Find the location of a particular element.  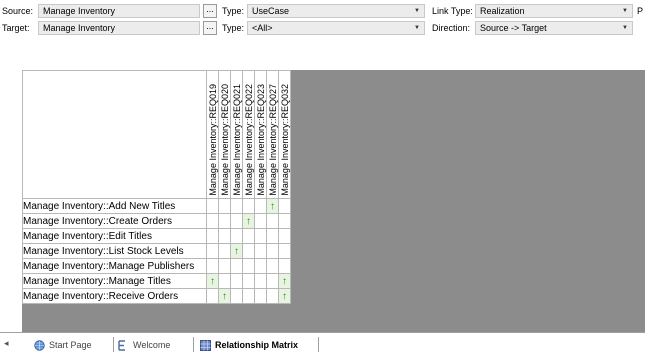

link-type-dropdown: Realization ▼ is located at coordinates (554, 11).